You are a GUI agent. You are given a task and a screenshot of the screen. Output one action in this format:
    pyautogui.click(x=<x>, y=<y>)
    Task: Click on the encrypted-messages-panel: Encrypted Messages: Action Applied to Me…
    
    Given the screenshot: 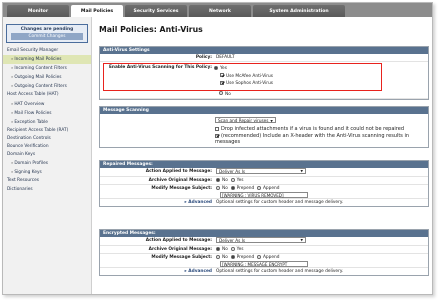 What is the action you would take?
    pyautogui.click(x=264, y=252)
    